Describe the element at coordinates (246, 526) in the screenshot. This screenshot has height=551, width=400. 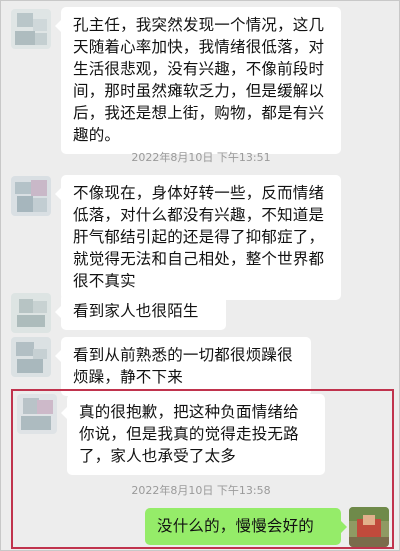
I see `message-bubble-sent: 没什么的，慢慢会好的` at that location.